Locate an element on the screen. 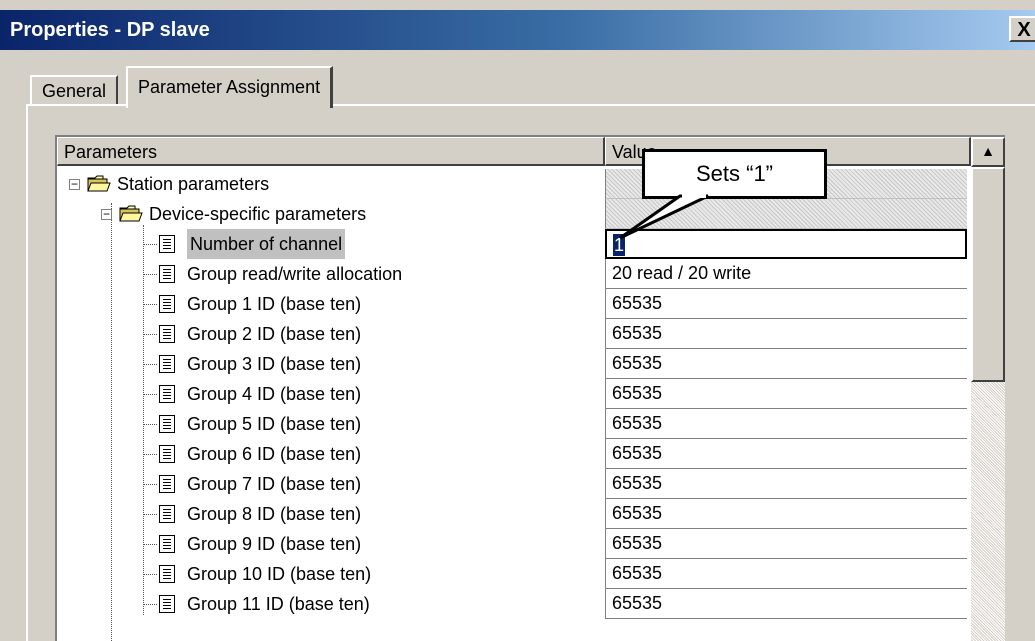 The width and height of the screenshot is (1035, 641). callout-annotation: Sets “1” is located at coordinates (734, 174).